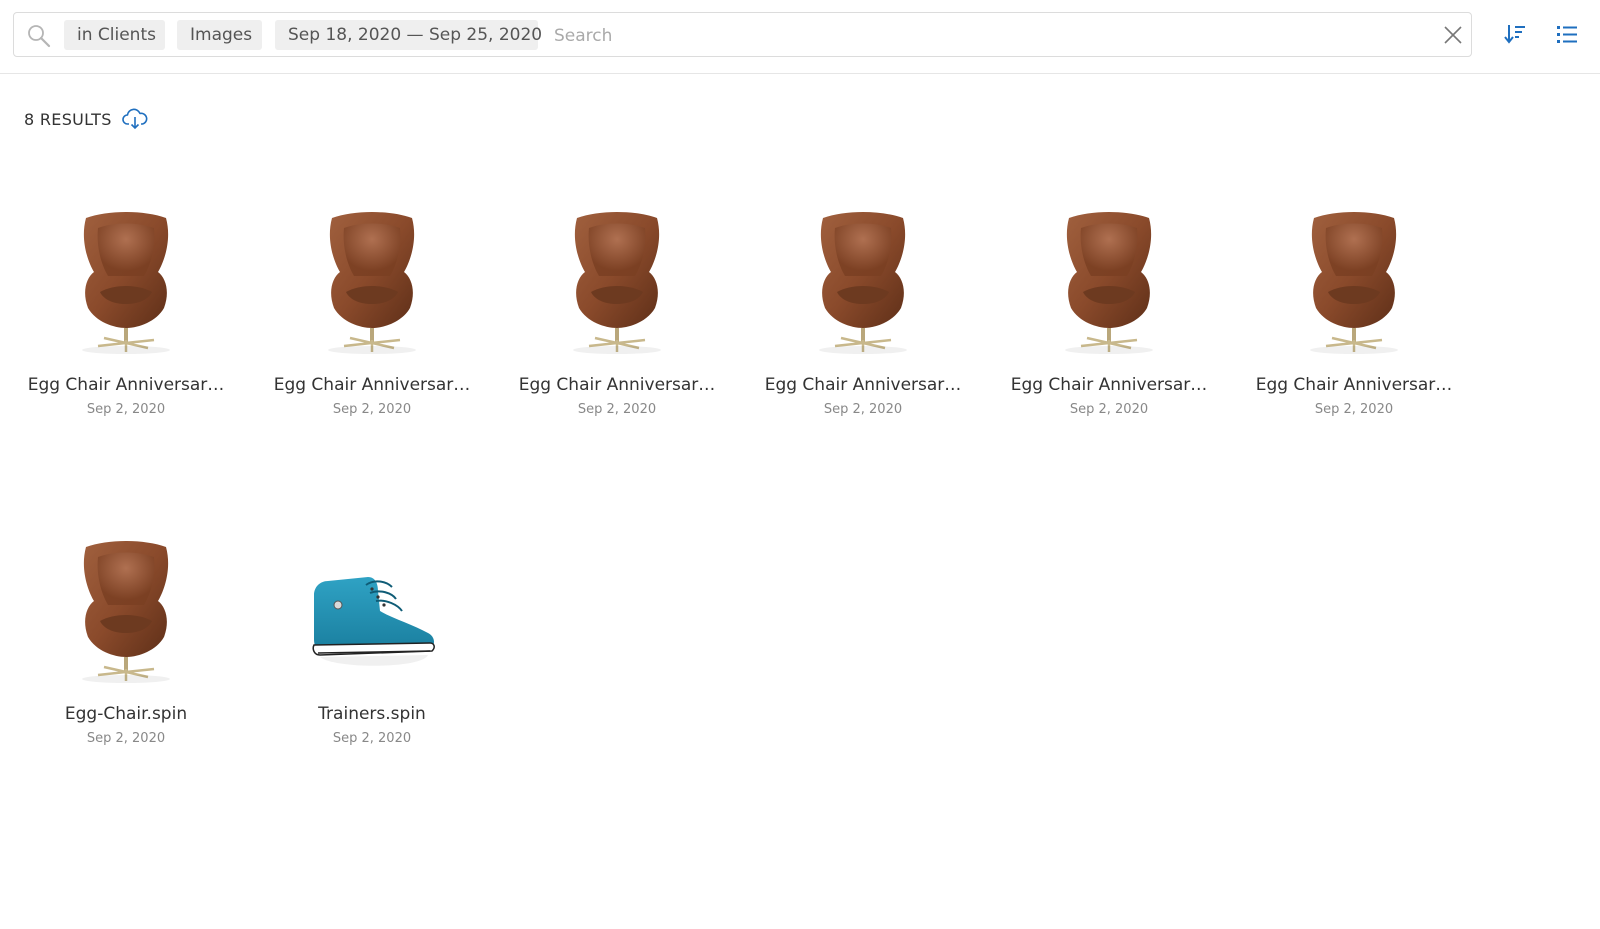  Describe the element at coordinates (372, 714) in the screenshot. I see `asset-name: Trainers.spin` at that location.